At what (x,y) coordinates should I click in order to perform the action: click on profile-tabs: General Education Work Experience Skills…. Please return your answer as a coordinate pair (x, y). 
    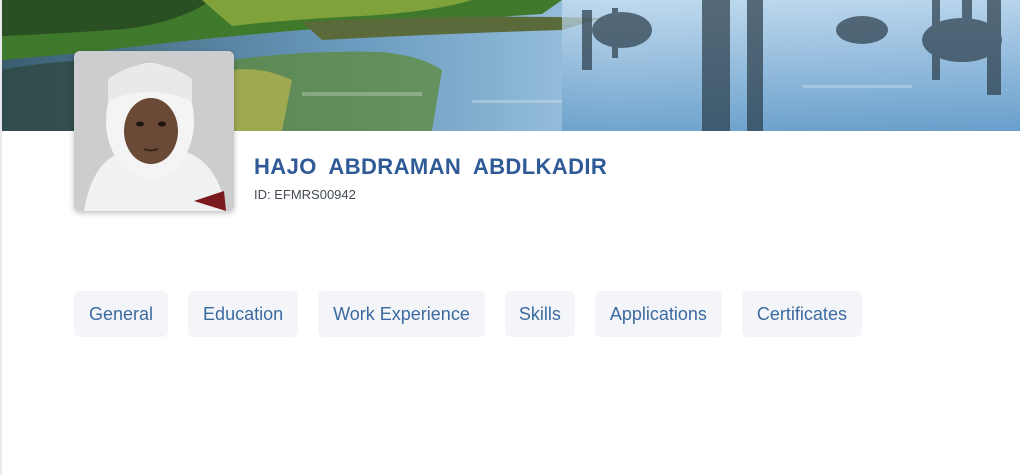
    Looking at the image, I should click on (468, 314).